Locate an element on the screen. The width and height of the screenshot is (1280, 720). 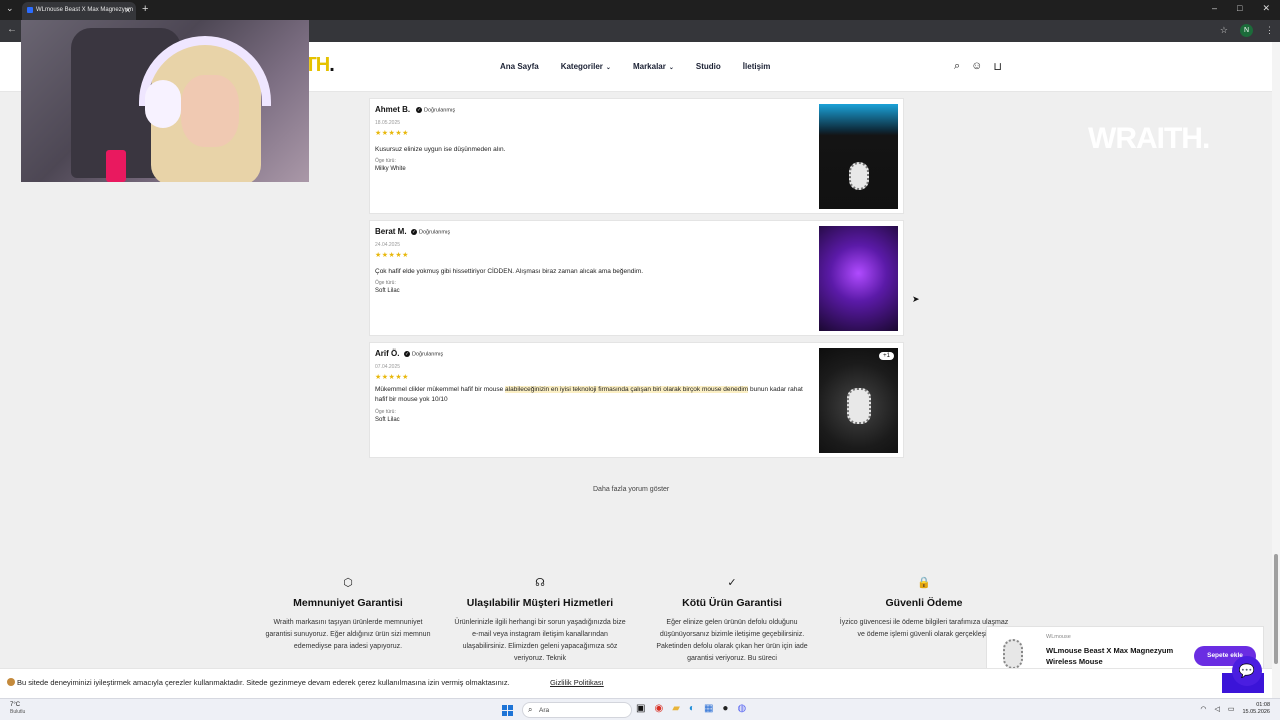
clock: 01:08 15.05.2026 is located at coordinates (1256, 709).